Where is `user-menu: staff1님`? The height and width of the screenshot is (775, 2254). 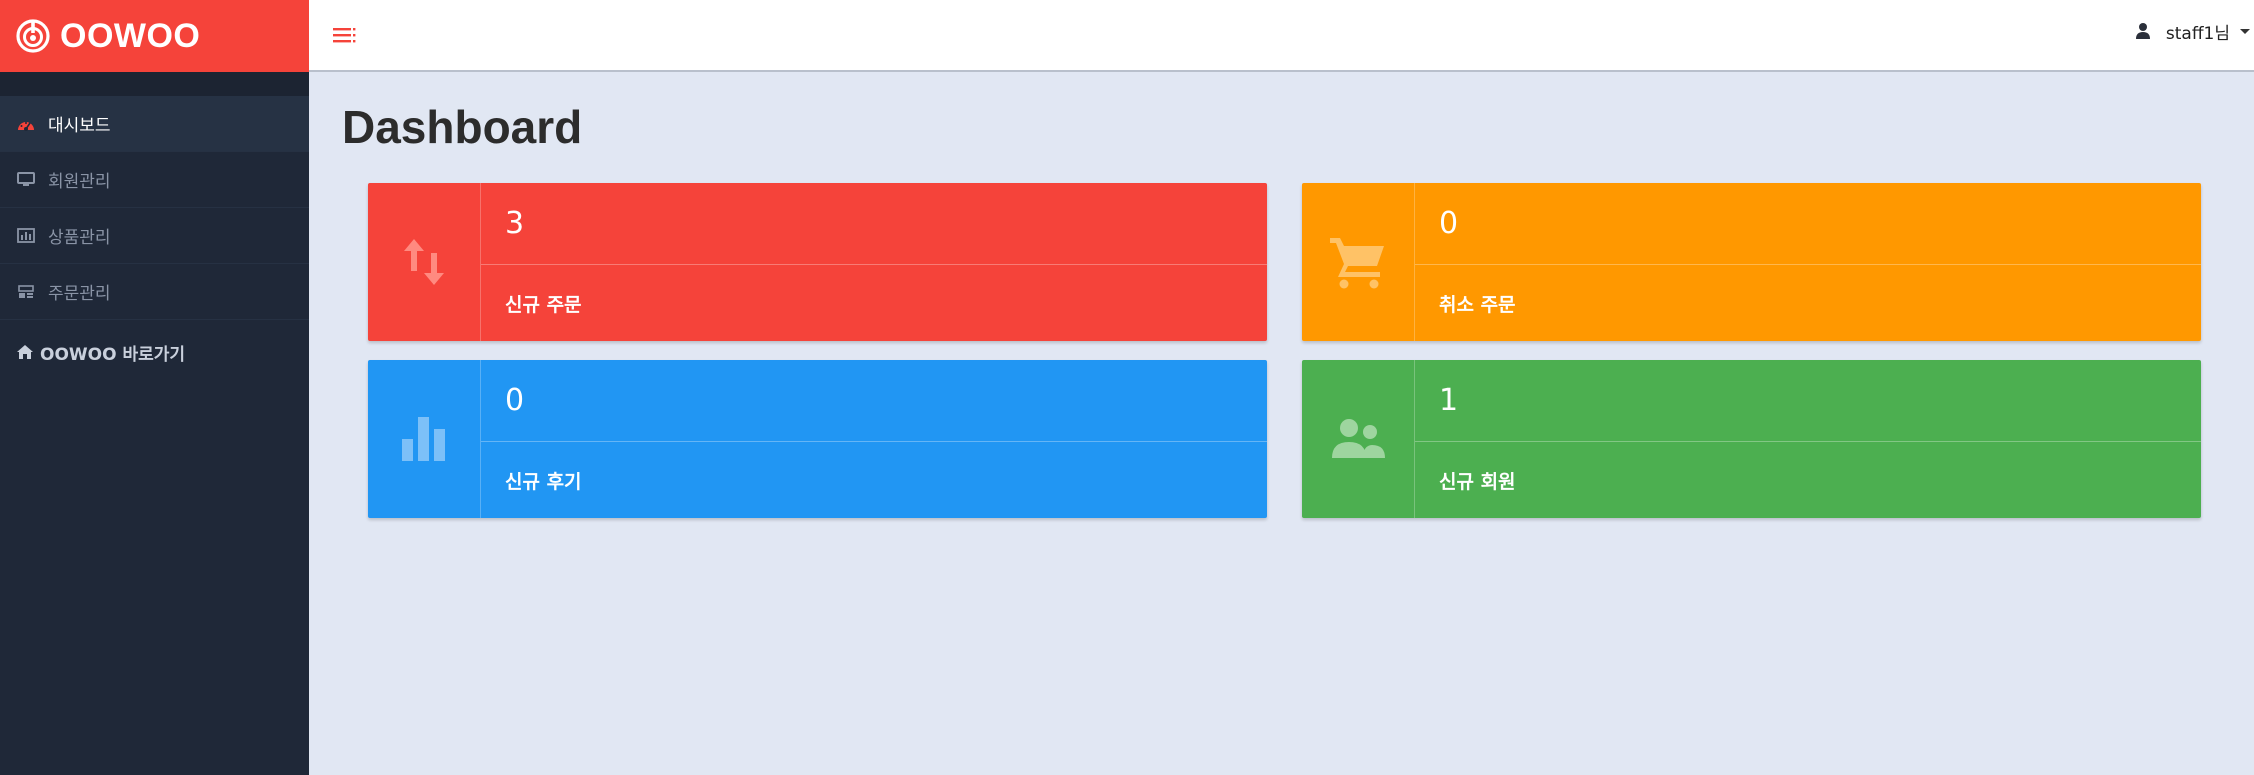 user-menu: staff1님 is located at coordinates (2194, 31).